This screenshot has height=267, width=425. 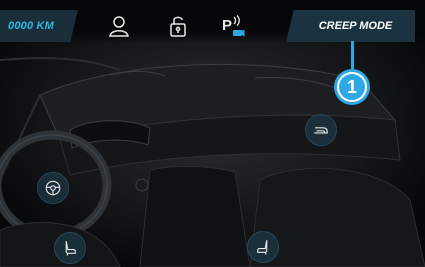 I want to click on callout-badge: 1, so click(x=352, y=87).